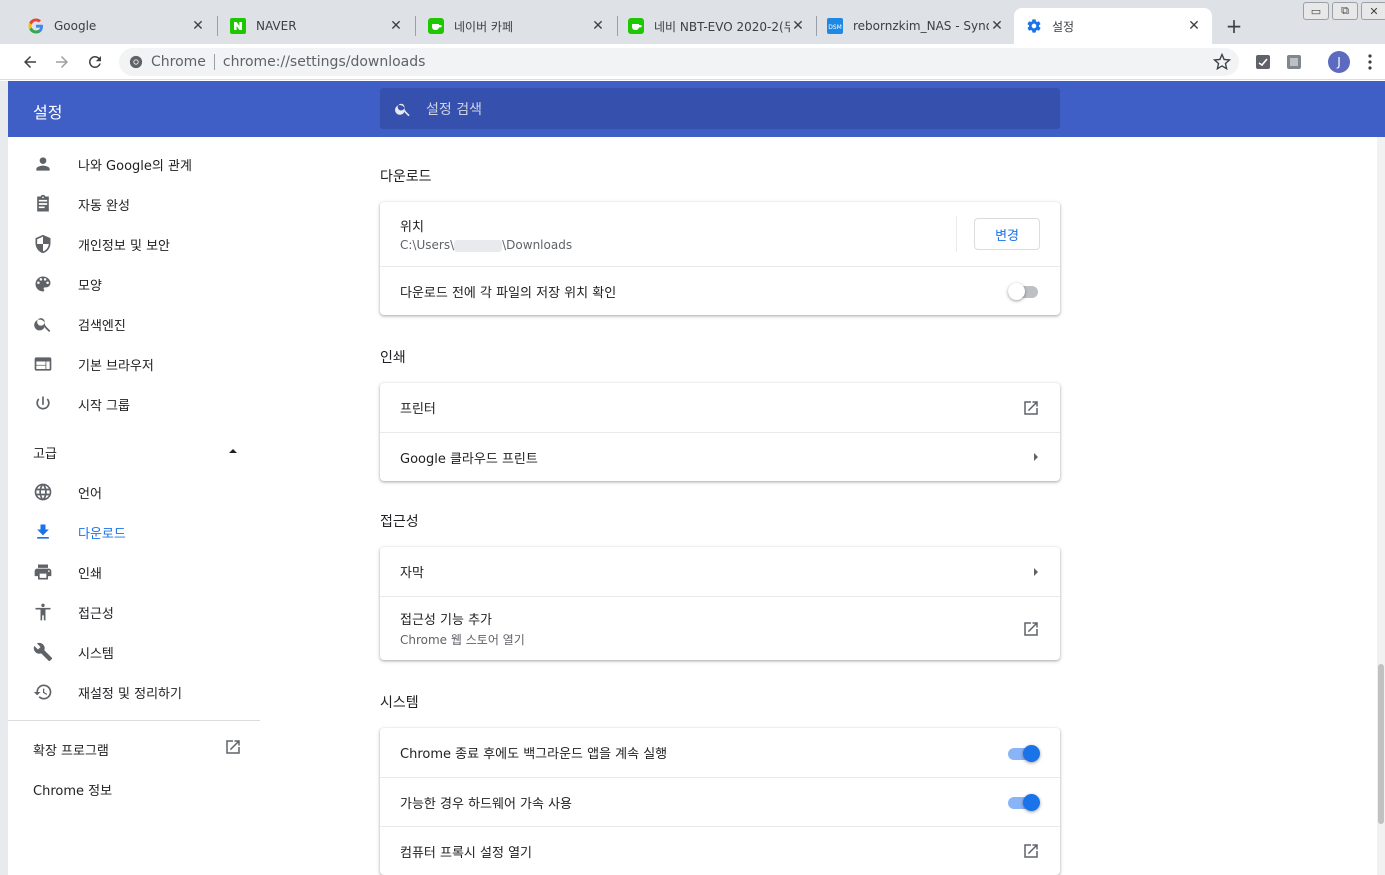 Image resolution: width=1385 pixels, height=875 pixels. I want to click on captions-label: 자막, so click(412, 573).